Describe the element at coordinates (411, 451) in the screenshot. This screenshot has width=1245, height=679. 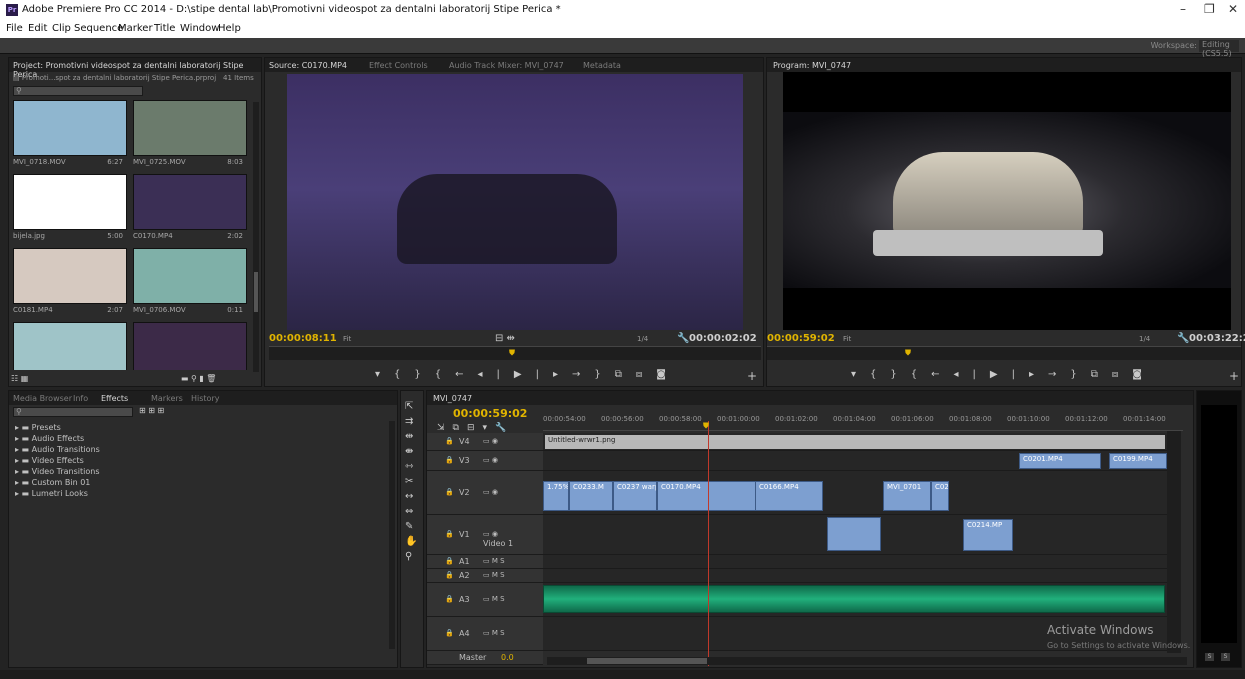
I see `rolling-edit-tool-icon: ⇼` at that location.